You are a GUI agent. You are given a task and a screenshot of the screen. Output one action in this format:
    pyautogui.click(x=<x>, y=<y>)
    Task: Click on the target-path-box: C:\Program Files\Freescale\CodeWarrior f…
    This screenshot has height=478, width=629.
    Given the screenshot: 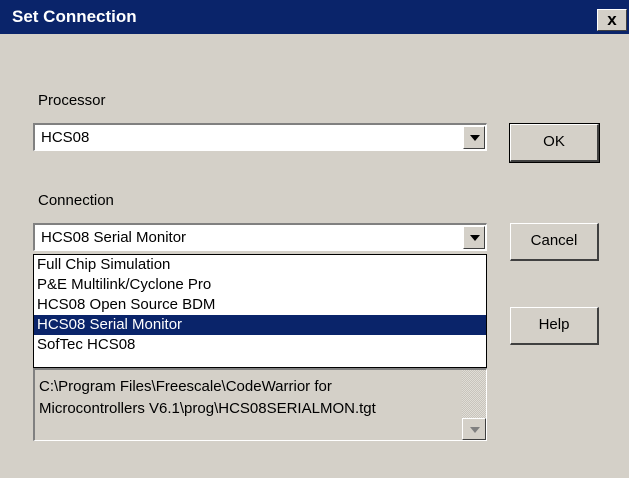 What is the action you would take?
    pyautogui.click(x=260, y=404)
    